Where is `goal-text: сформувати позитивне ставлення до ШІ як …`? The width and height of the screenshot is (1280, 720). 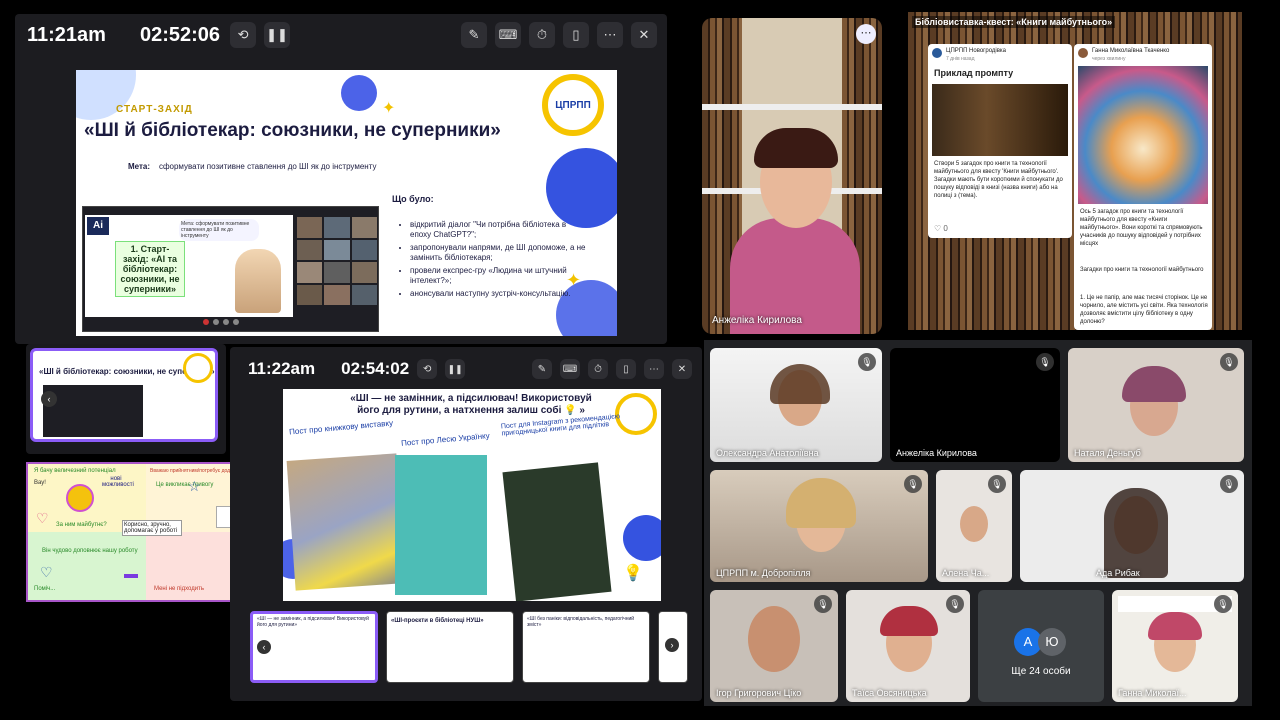
goal-text: сформувати позитивне ставлення до ШІ як … is located at coordinates (267, 166).